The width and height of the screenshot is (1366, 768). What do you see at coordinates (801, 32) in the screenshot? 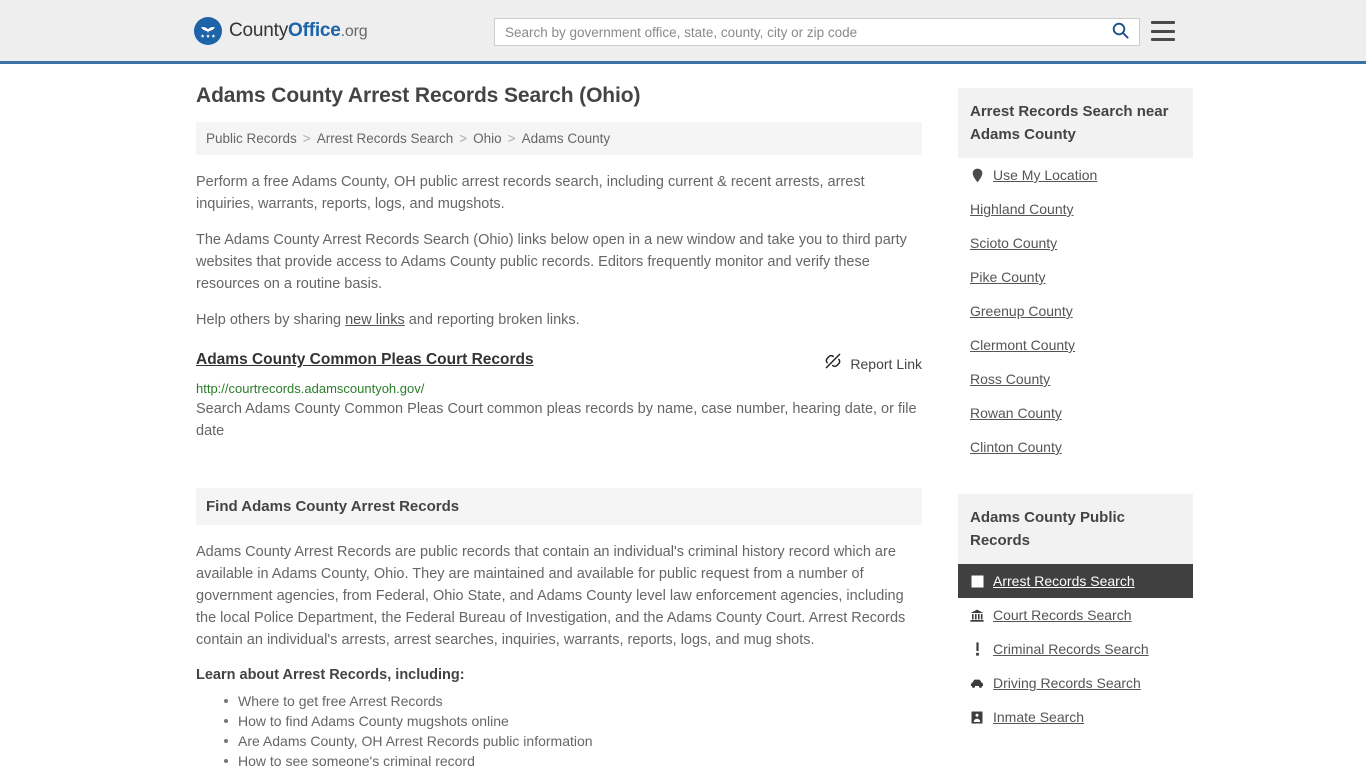
I see `search-input` at bounding box center [801, 32].